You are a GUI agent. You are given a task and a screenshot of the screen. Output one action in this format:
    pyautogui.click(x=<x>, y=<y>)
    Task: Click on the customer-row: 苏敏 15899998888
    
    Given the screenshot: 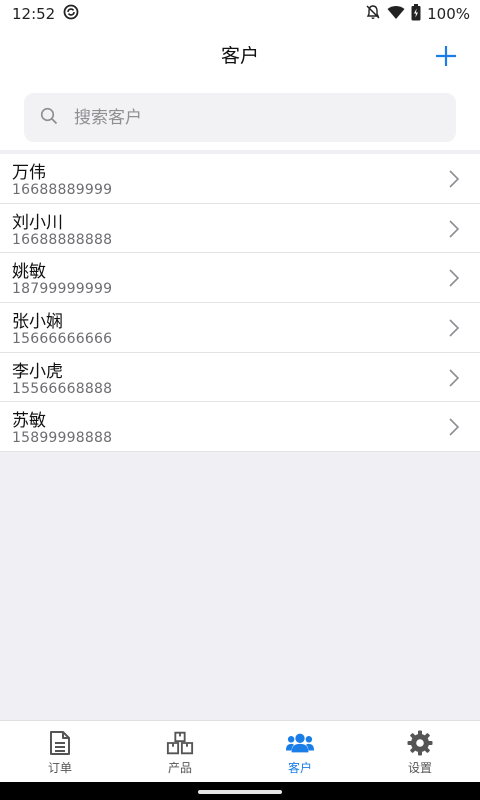 What is the action you would take?
    pyautogui.click(x=240, y=427)
    